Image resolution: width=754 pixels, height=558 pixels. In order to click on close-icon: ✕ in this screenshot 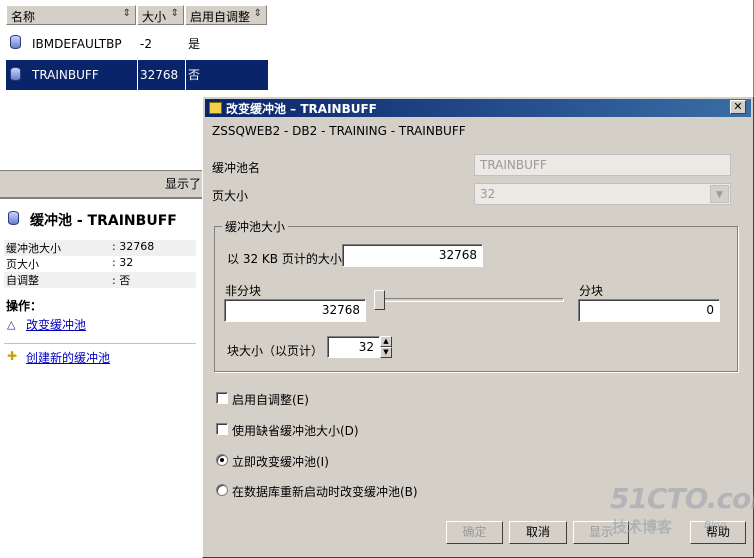, I will do `click(738, 106)`.